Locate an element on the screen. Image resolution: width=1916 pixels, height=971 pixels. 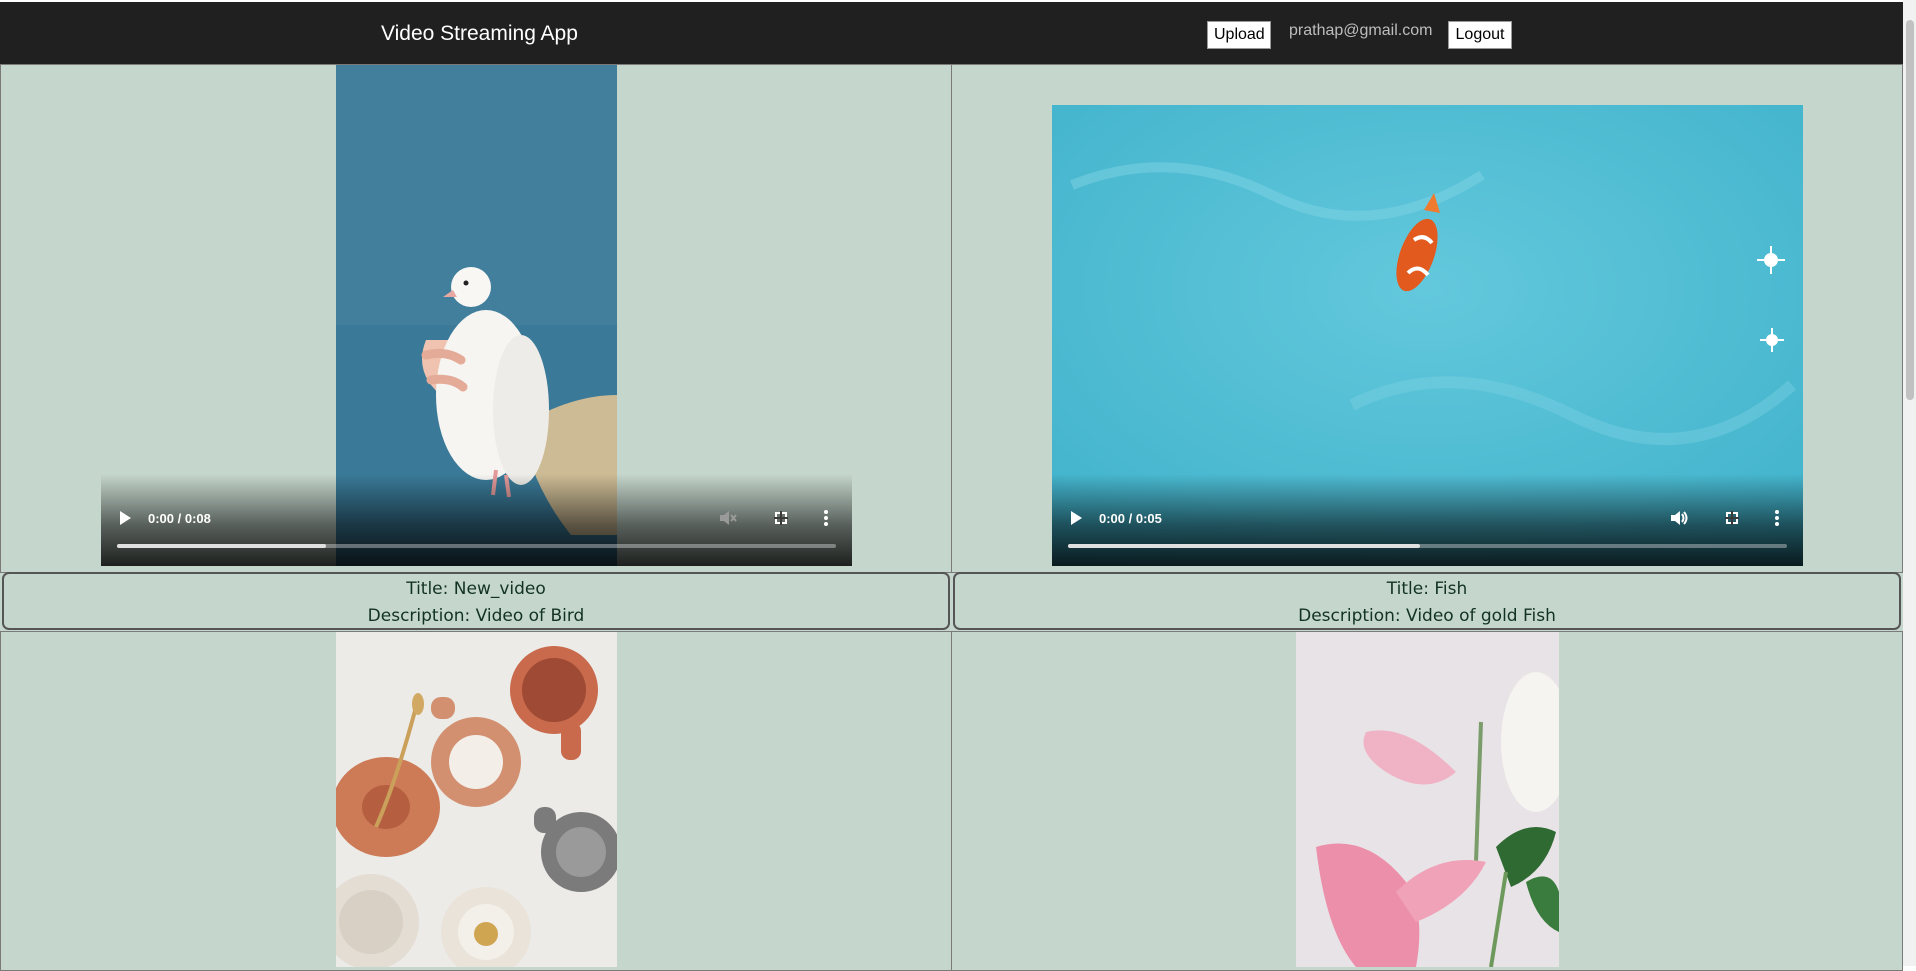
scrollbar-thumb is located at coordinates (1910, 210).